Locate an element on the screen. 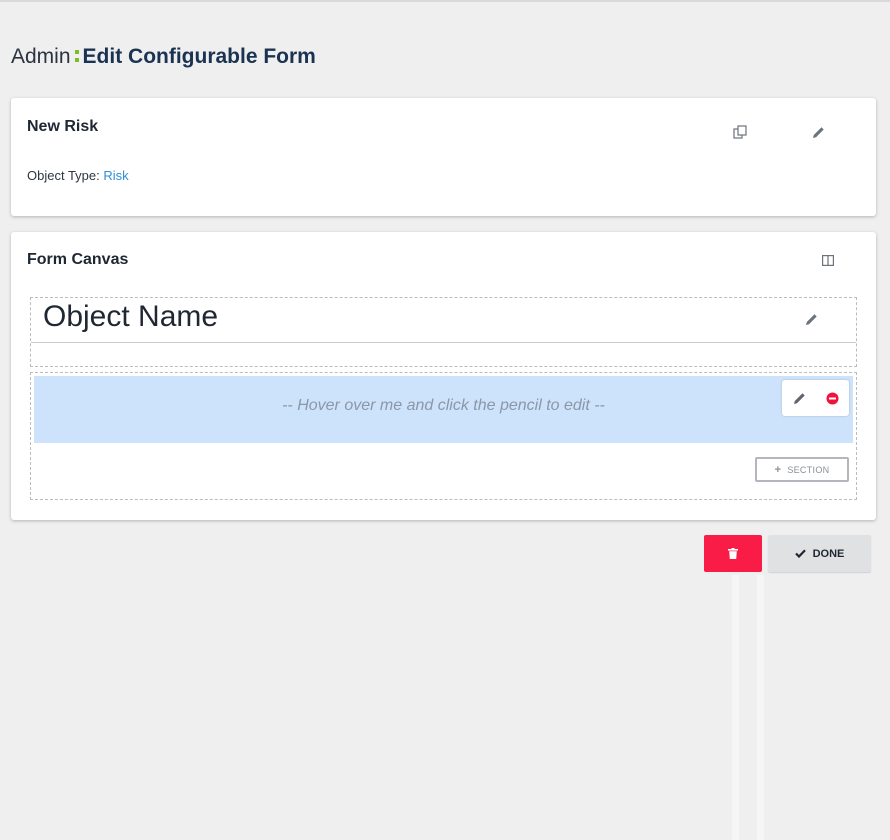  form-canvas-title: Form Canvas is located at coordinates (78, 259).